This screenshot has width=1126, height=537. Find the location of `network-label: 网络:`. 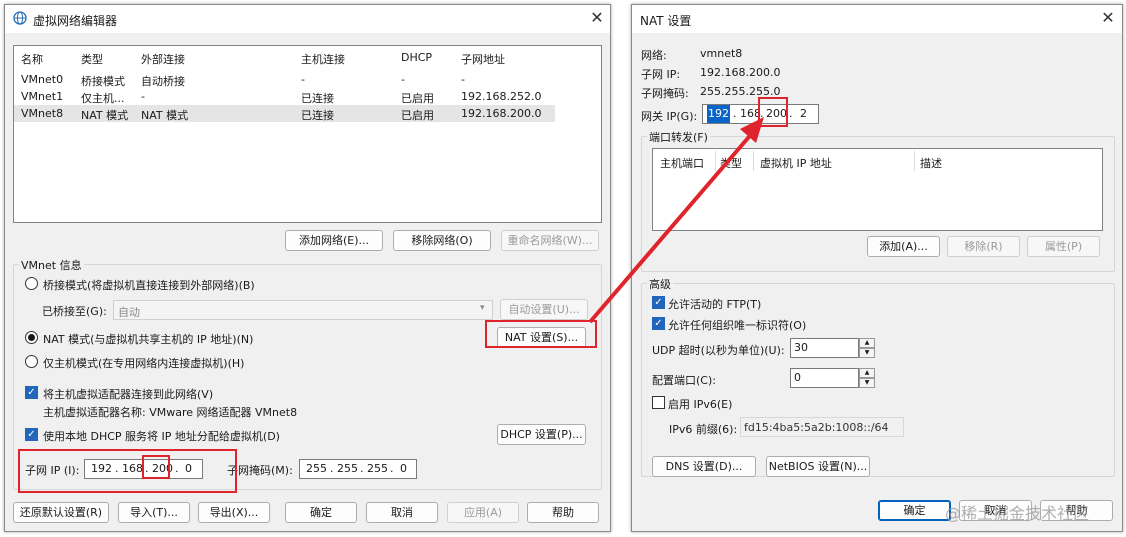

network-label: 网络: is located at coordinates (654, 55).